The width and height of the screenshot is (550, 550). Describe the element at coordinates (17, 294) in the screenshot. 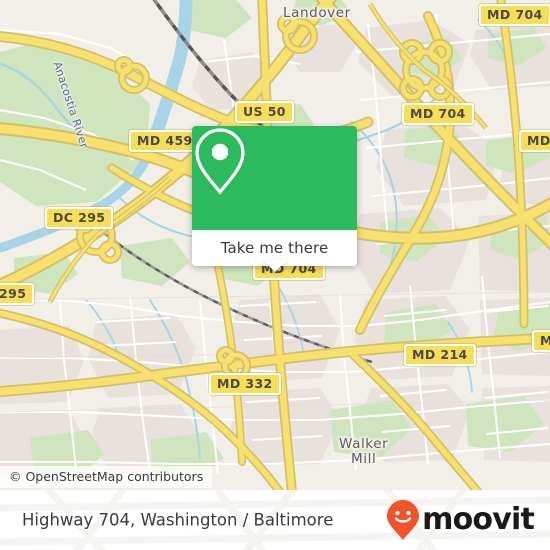

I see `shield-i-295-left-edge: 295` at that location.